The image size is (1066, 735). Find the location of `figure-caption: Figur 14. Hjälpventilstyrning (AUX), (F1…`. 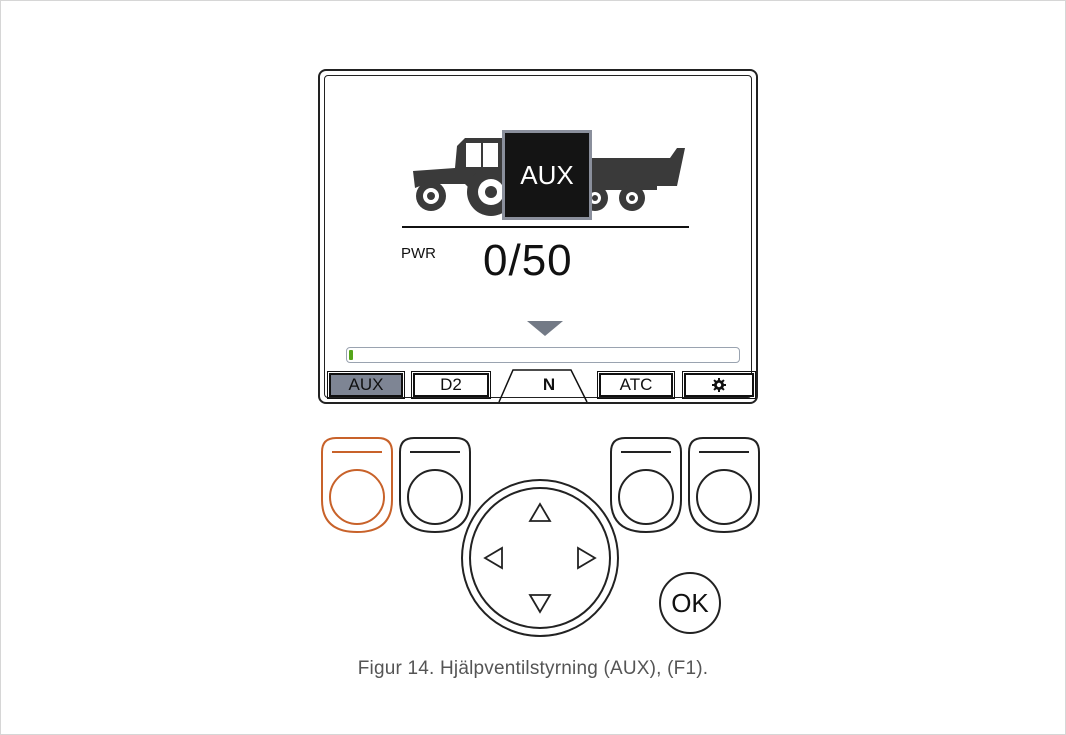

figure-caption: Figur 14. Hjälpventilstyrning (AUX), (F1… is located at coordinates (533, 668).